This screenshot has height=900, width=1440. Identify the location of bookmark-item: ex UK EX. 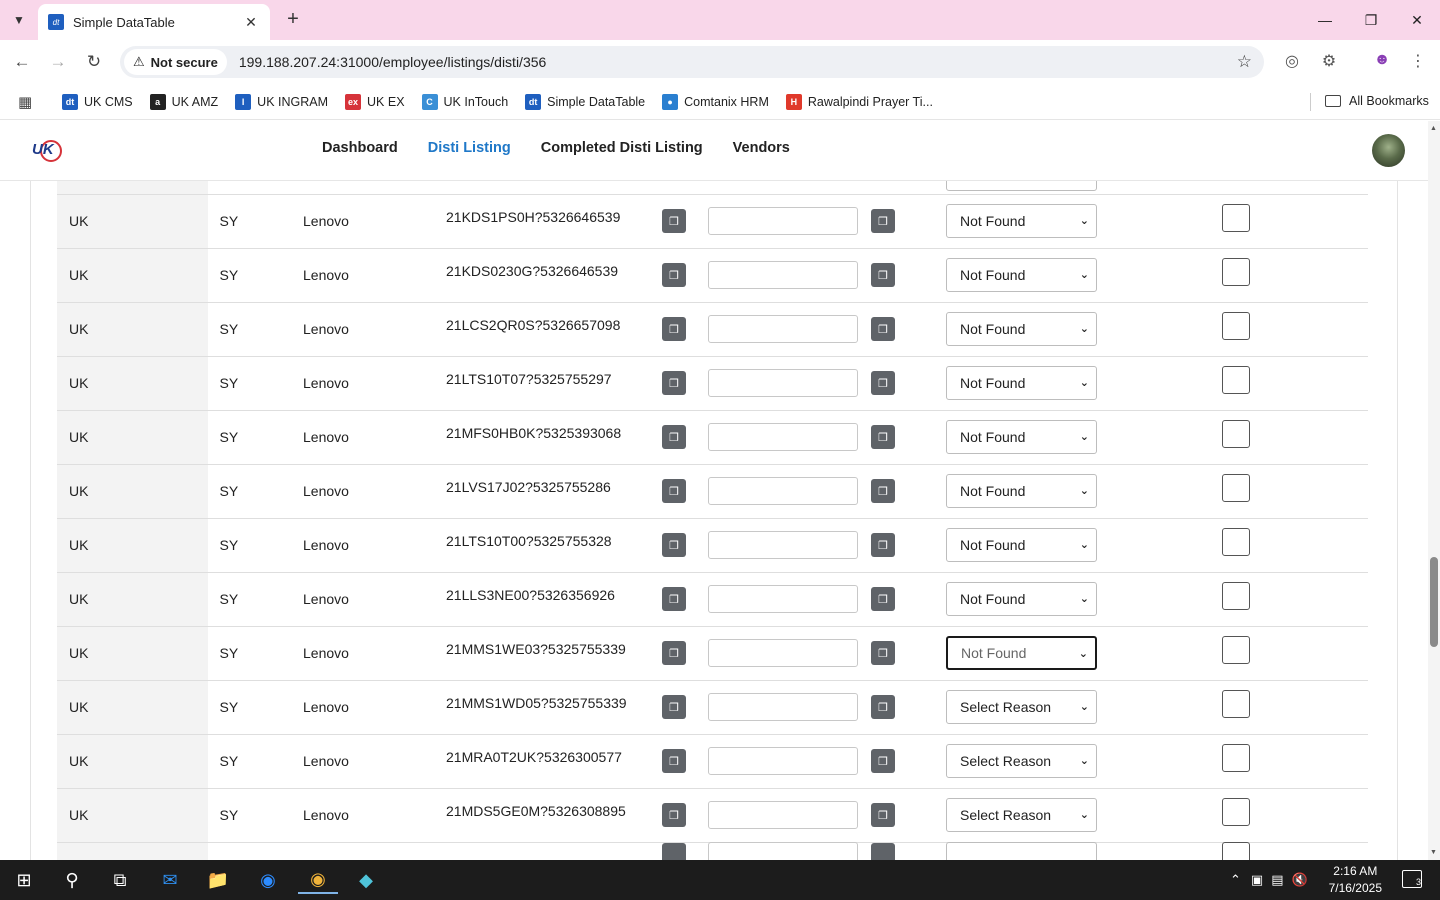
(375, 101).